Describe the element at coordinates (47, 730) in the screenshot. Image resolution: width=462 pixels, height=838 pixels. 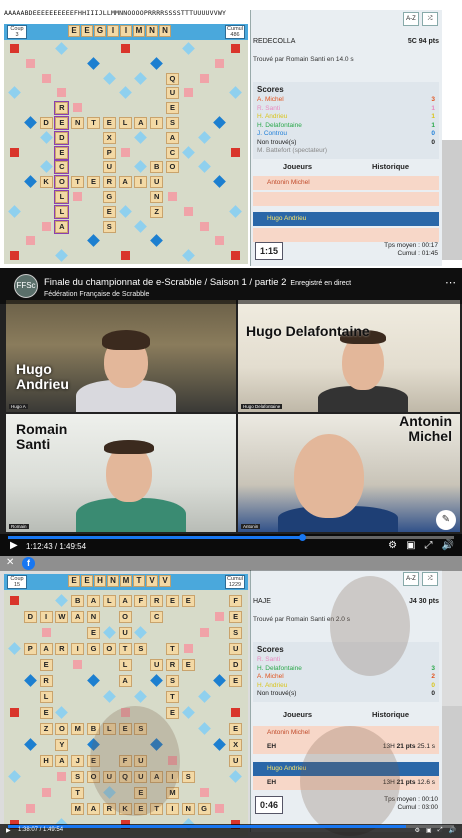
I see `board-cell: Z` at that location.